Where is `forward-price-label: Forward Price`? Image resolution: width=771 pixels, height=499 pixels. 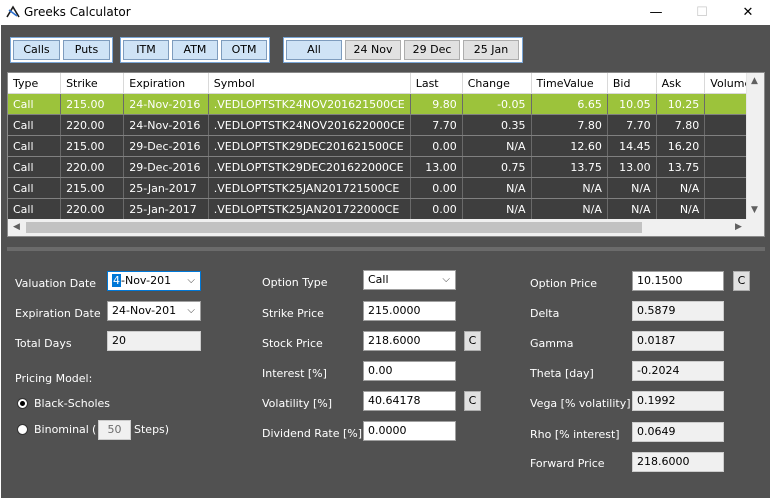
forward-price-label: Forward Price is located at coordinates (567, 463).